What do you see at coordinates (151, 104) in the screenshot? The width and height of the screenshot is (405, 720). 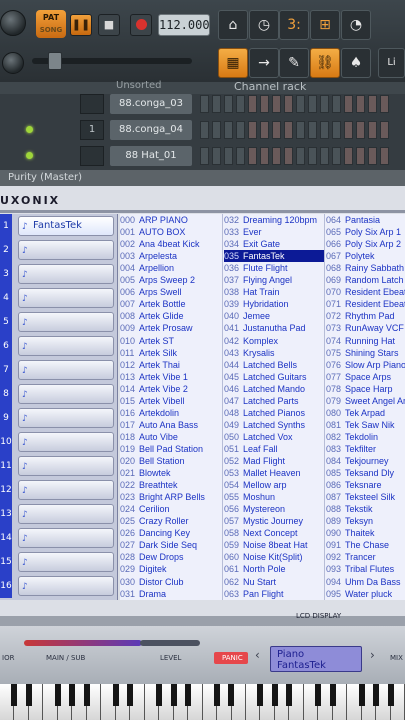 I see `channel-name-button: 88.conga_03` at bounding box center [151, 104].